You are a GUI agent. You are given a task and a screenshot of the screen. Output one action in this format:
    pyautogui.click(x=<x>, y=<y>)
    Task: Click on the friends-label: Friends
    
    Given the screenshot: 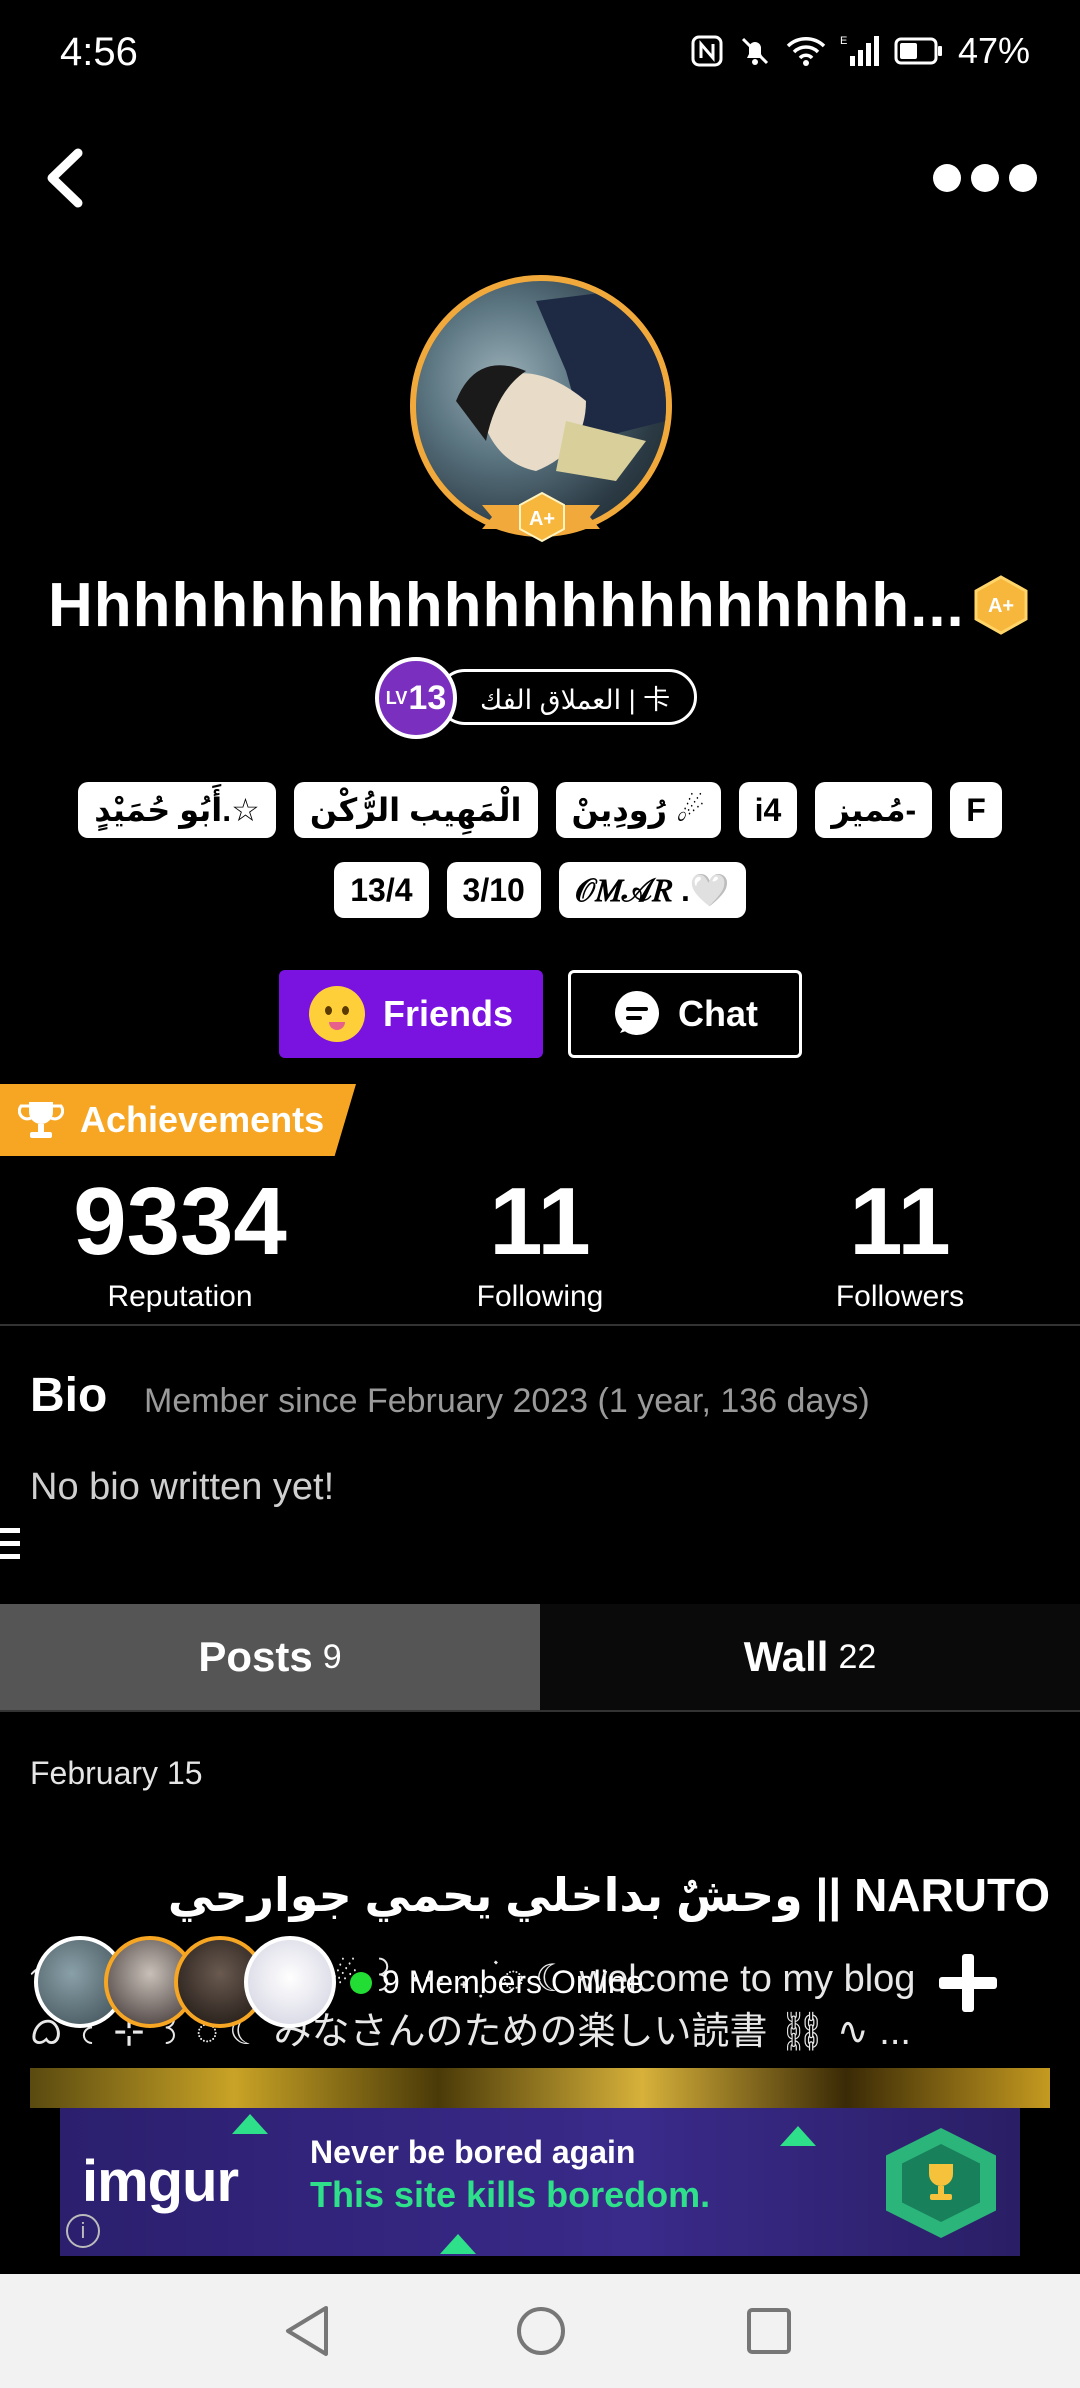 What is the action you would take?
    pyautogui.click(x=448, y=1013)
    